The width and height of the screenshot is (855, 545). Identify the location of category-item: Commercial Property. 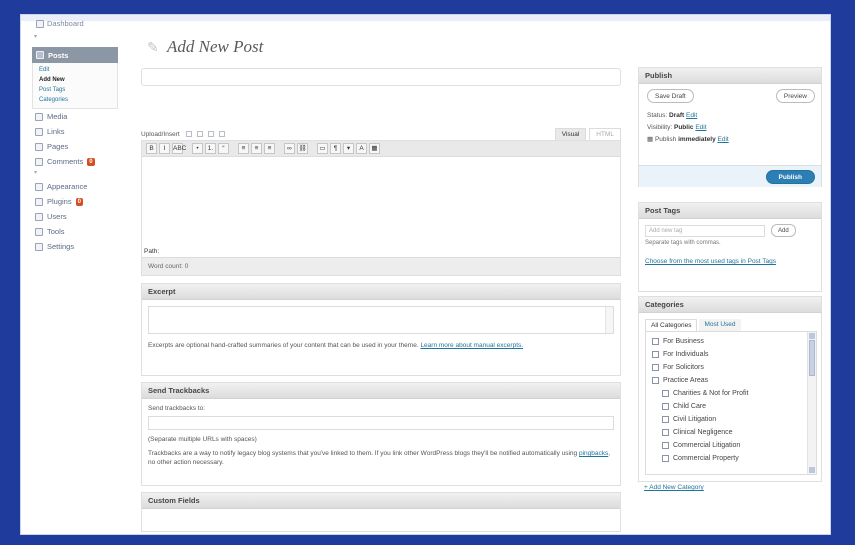
(700, 458).